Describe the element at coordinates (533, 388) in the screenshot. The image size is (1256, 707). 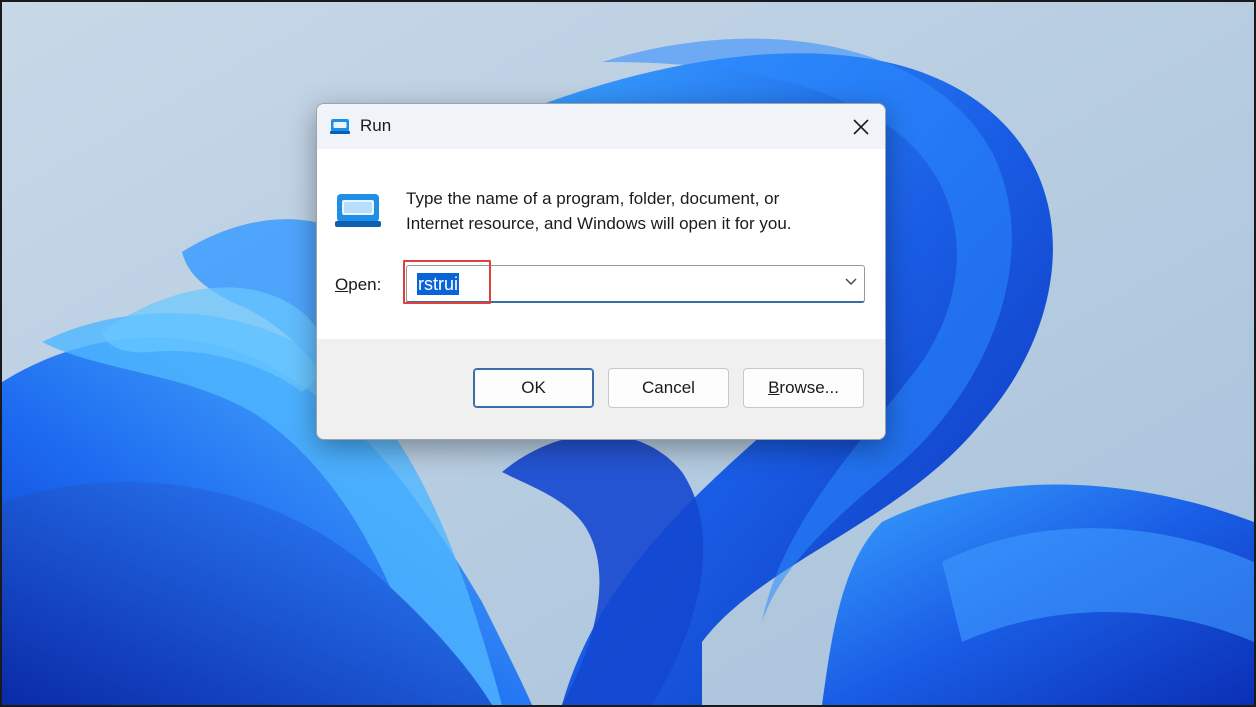
I see `ok-button: OK` at that location.